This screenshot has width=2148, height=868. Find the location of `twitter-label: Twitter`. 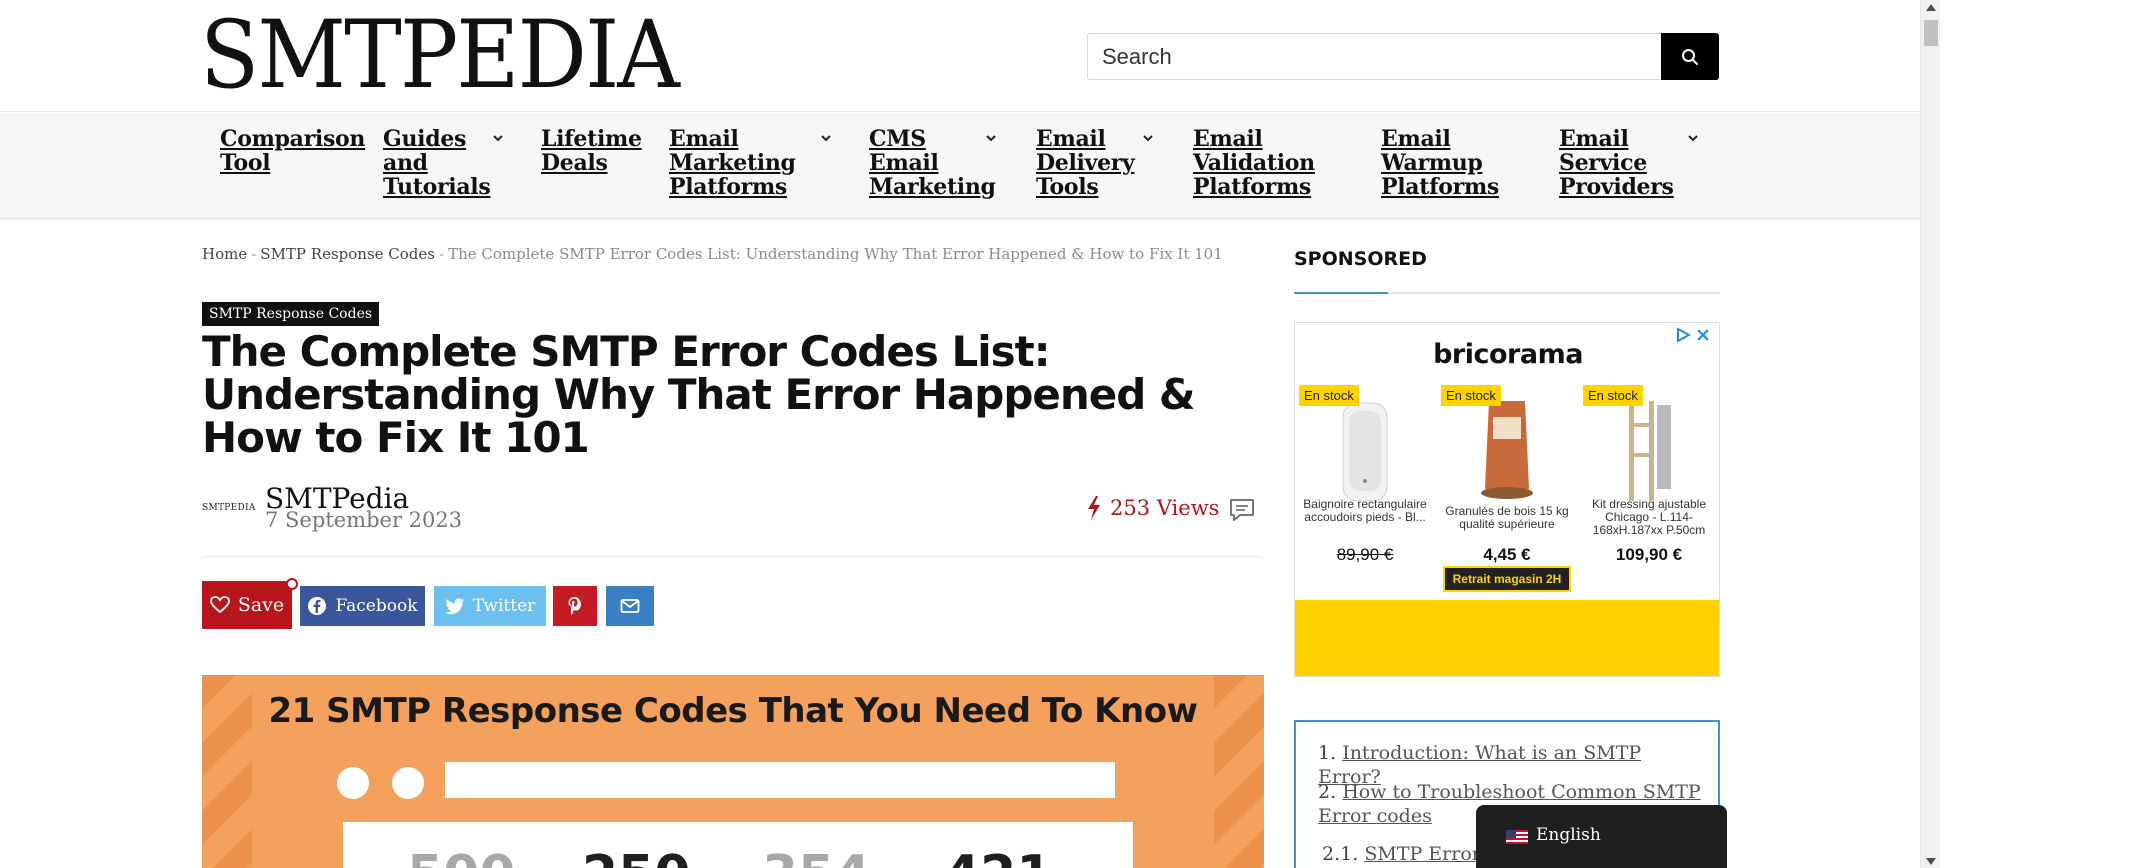

twitter-label: Twitter is located at coordinates (504, 606).